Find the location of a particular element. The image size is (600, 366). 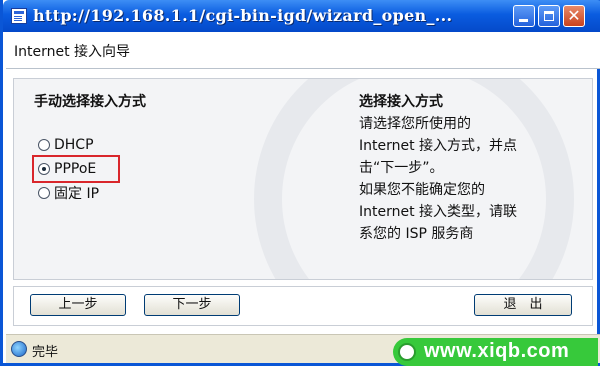

minimize-icon is located at coordinates (523, 20).